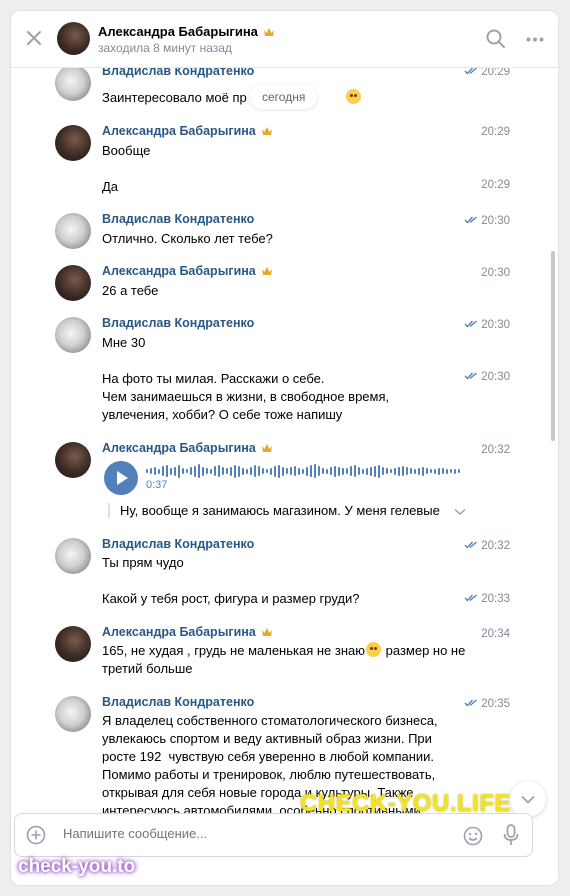  Describe the element at coordinates (487, 546) in the screenshot. I see `message-time: 20:32` at that location.